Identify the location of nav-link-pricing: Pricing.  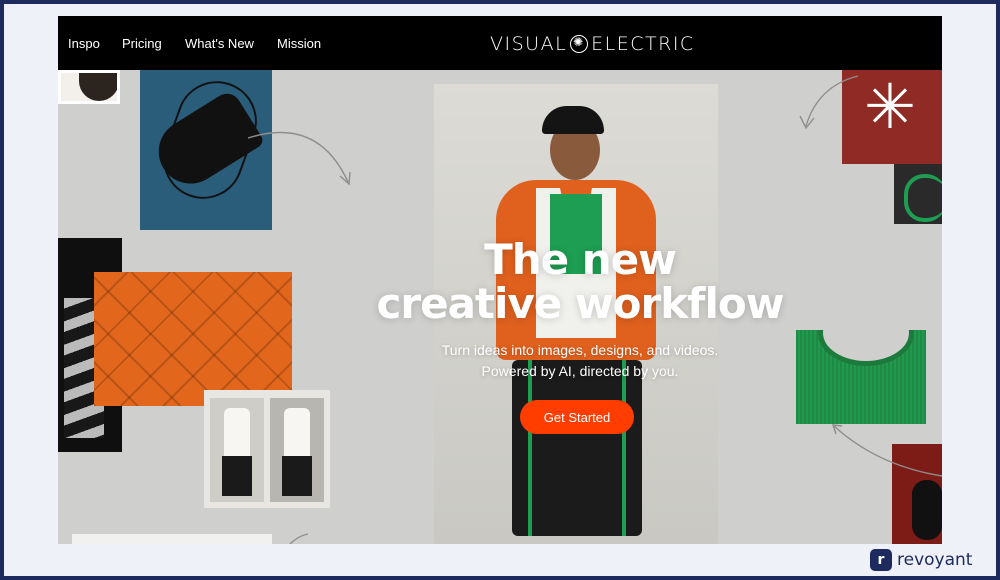
(142, 43).